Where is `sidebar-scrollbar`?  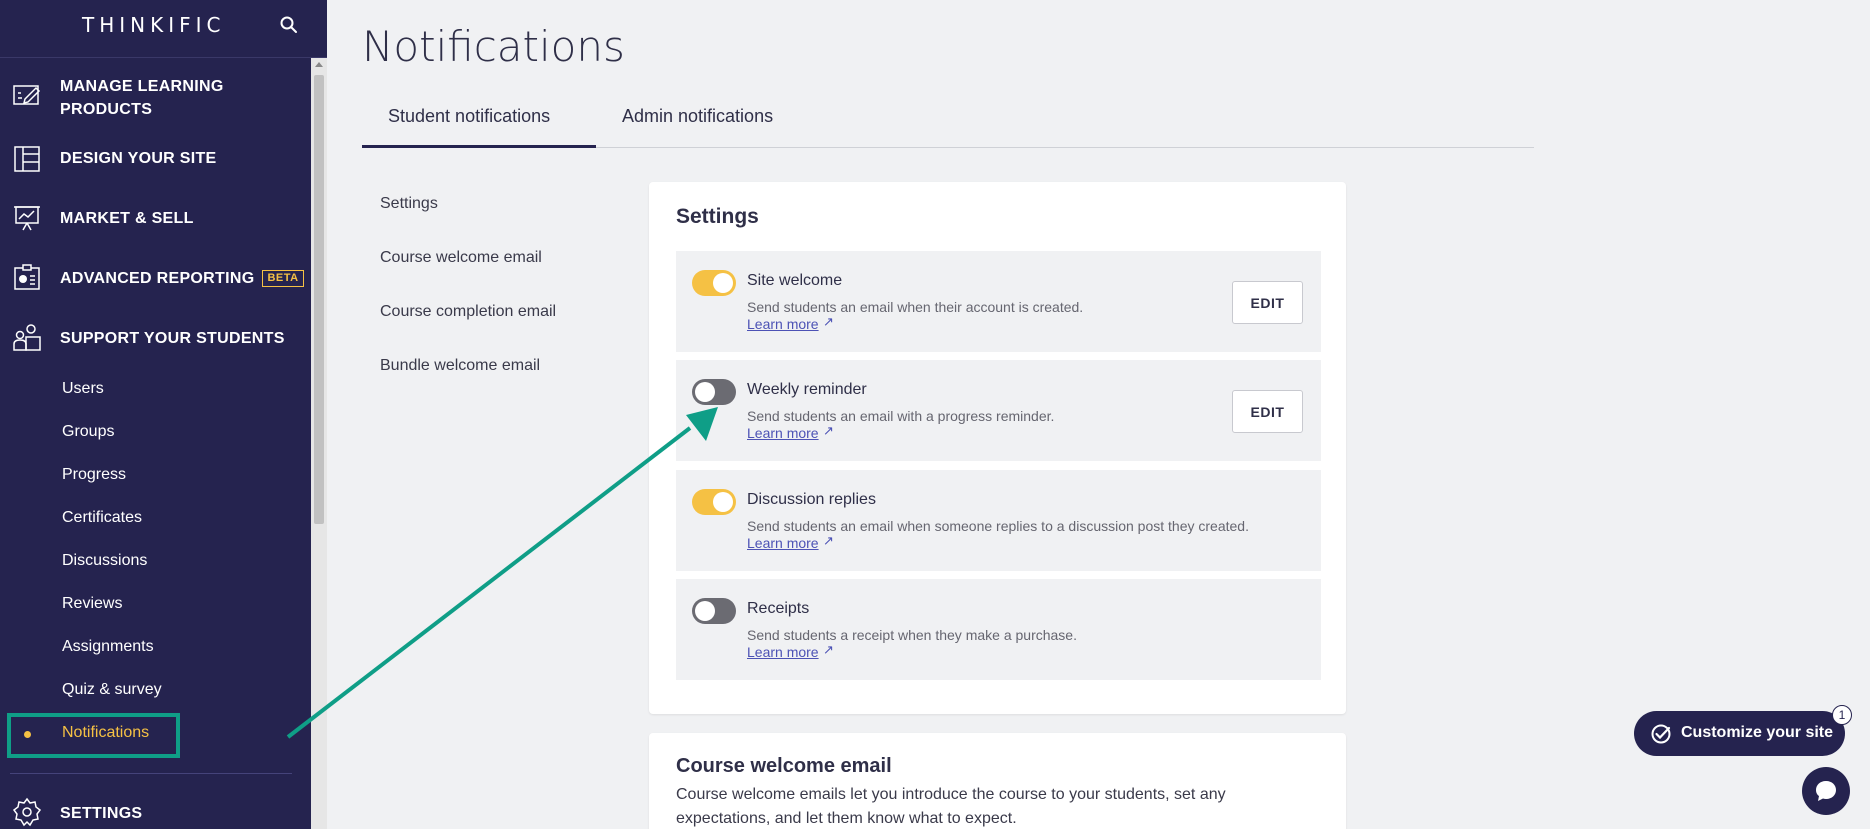 sidebar-scrollbar is located at coordinates (319, 443).